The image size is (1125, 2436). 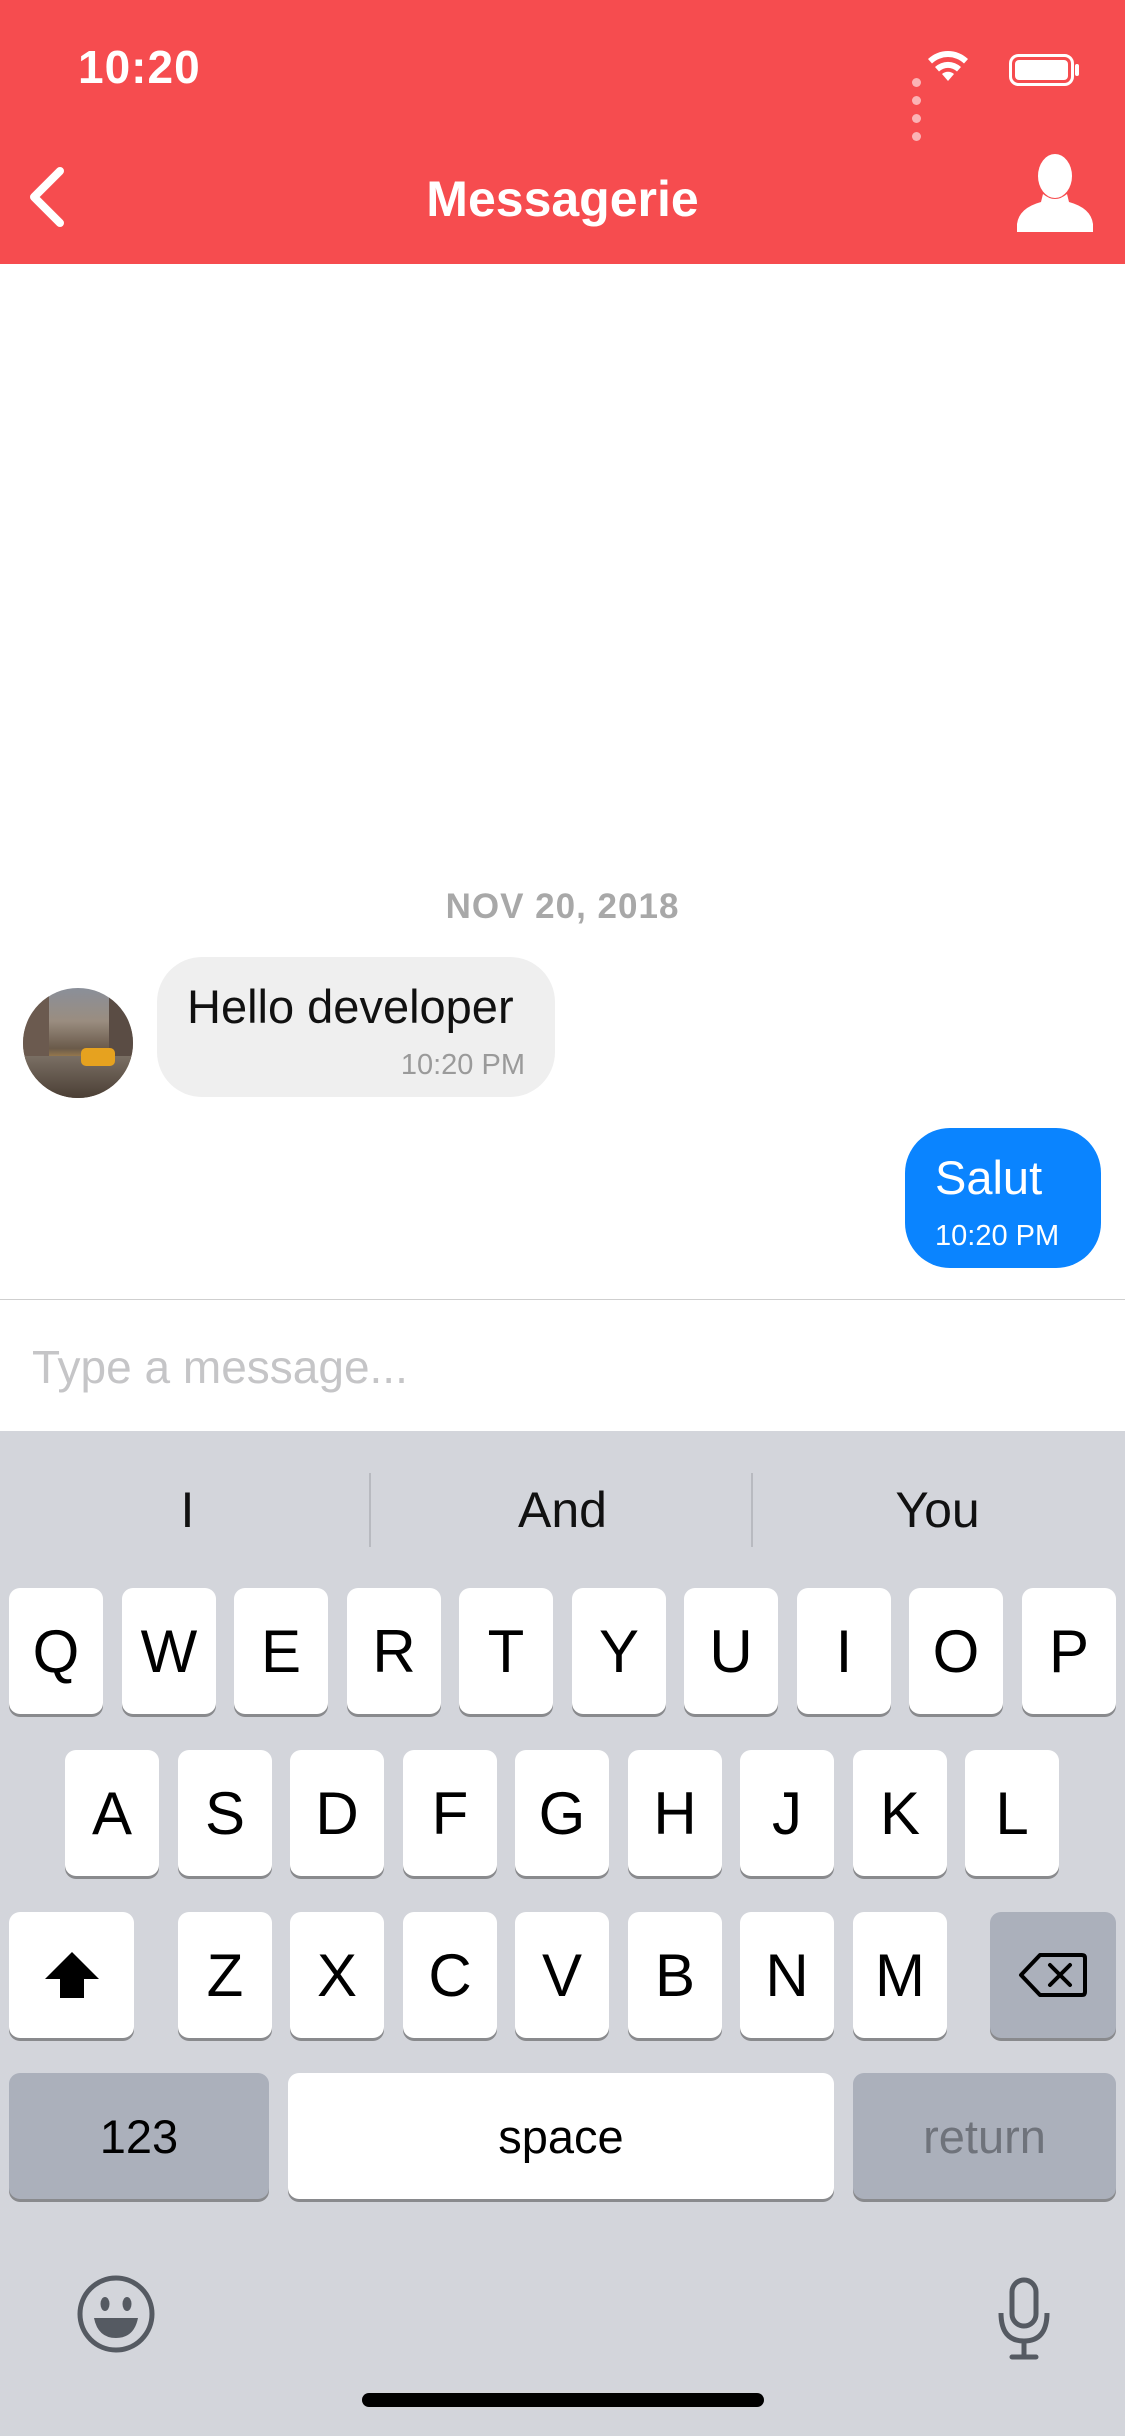 I want to click on message-text: Hello developer, so click(x=350, y=1006).